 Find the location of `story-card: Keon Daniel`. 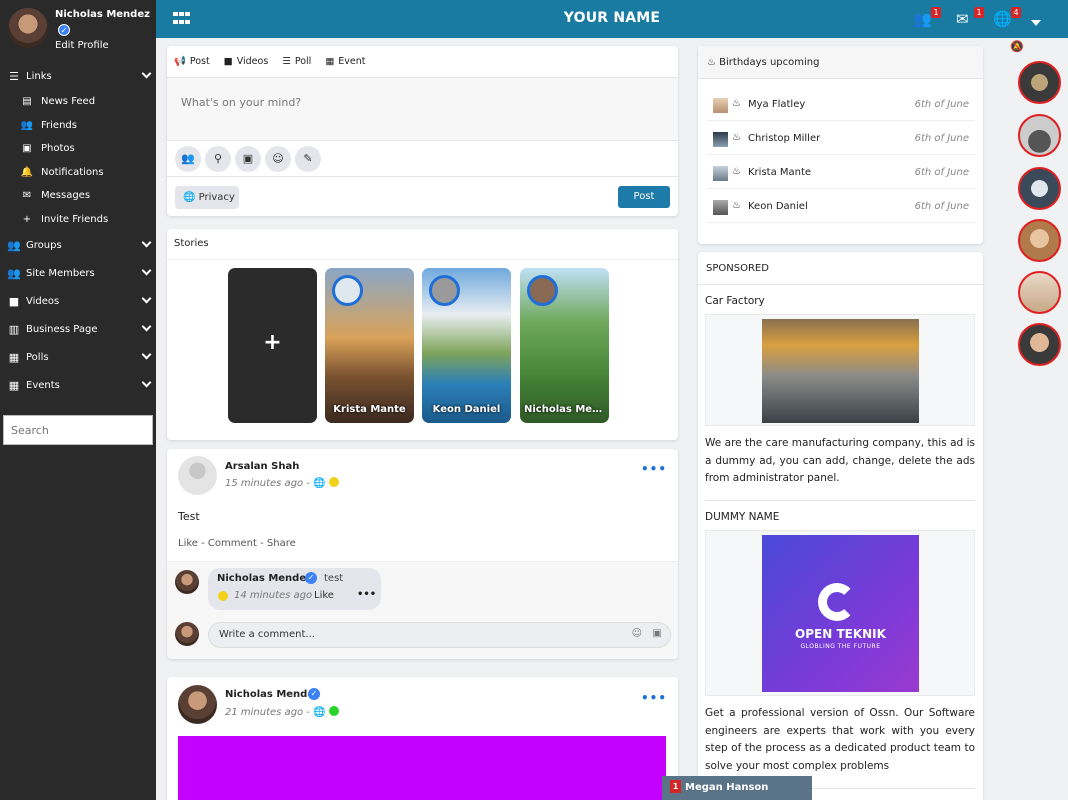

story-card: Keon Daniel is located at coordinates (466, 345).